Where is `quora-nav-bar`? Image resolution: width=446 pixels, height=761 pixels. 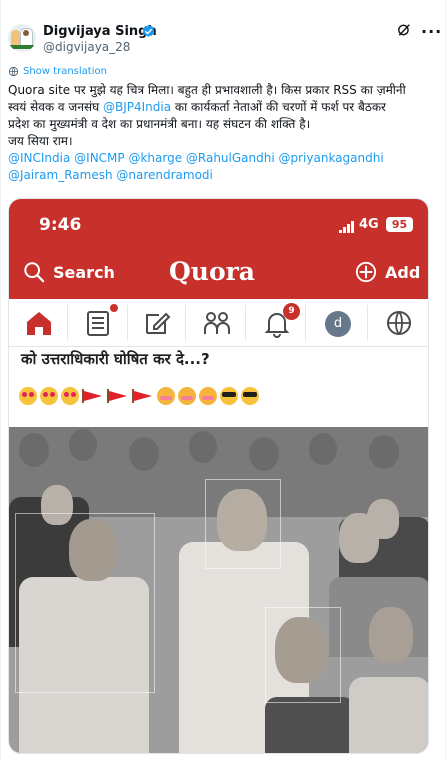
quora-nav-bar is located at coordinates (218, 323).